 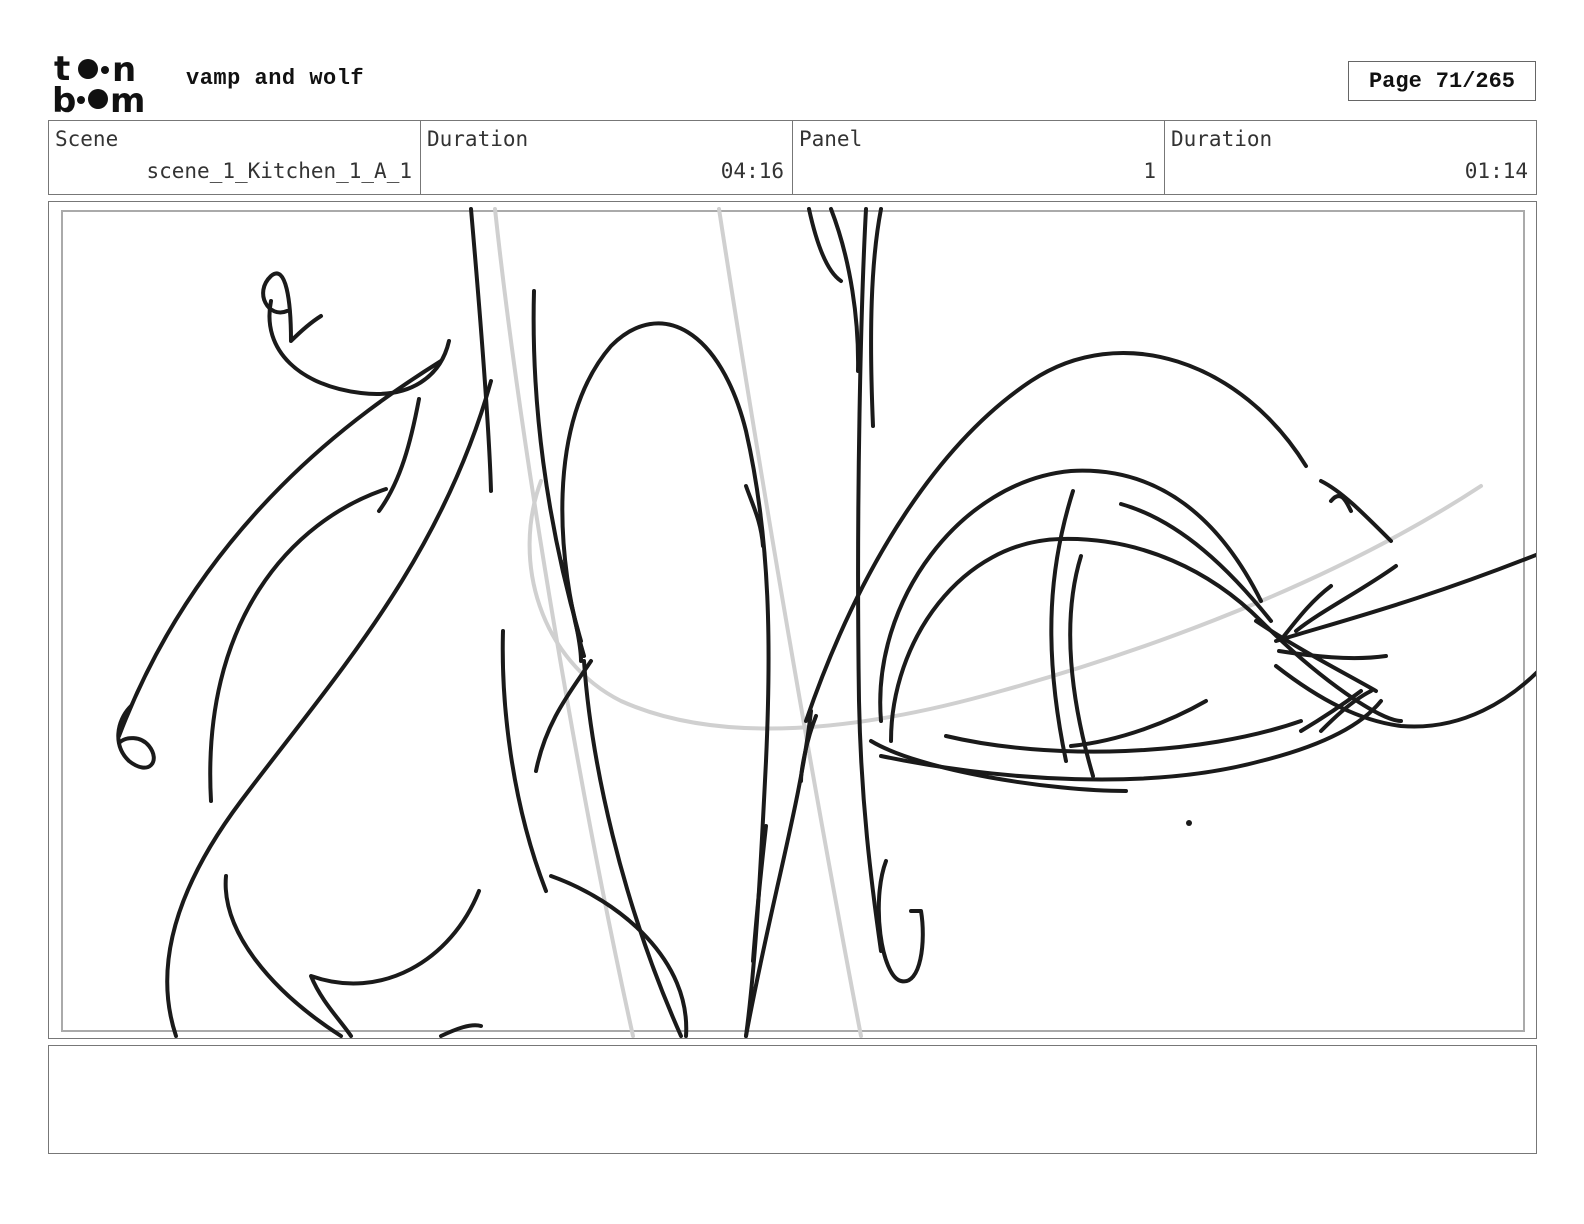 I want to click on panel-label: Panel, so click(x=831, y=139).